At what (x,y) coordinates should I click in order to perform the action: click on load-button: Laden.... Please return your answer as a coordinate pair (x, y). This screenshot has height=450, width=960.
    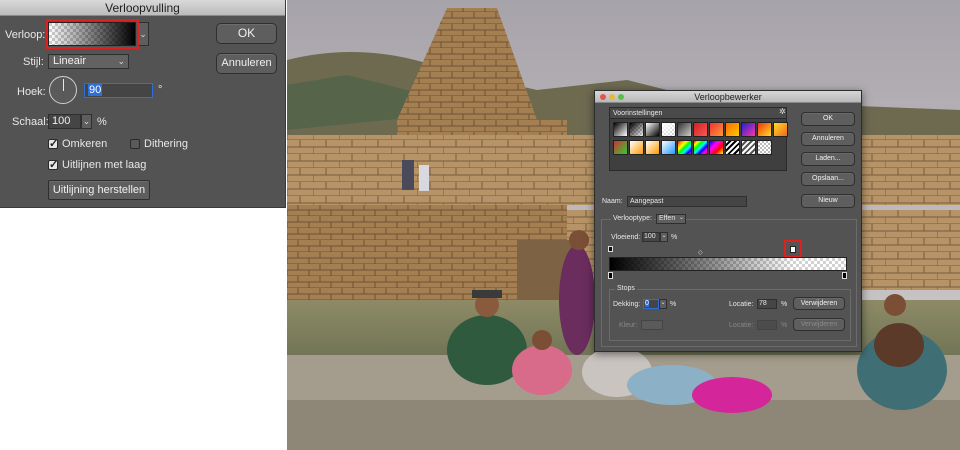
    Looking at the image, I should click on (828, 159).